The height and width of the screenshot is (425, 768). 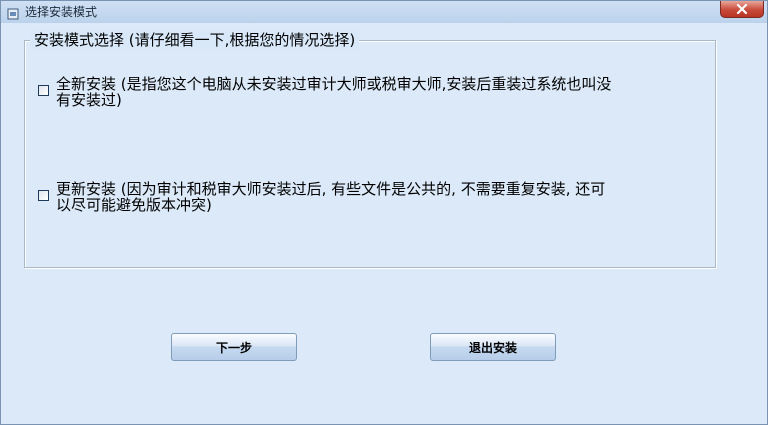 I want to click on close-icon, so click(x=742, y=9).